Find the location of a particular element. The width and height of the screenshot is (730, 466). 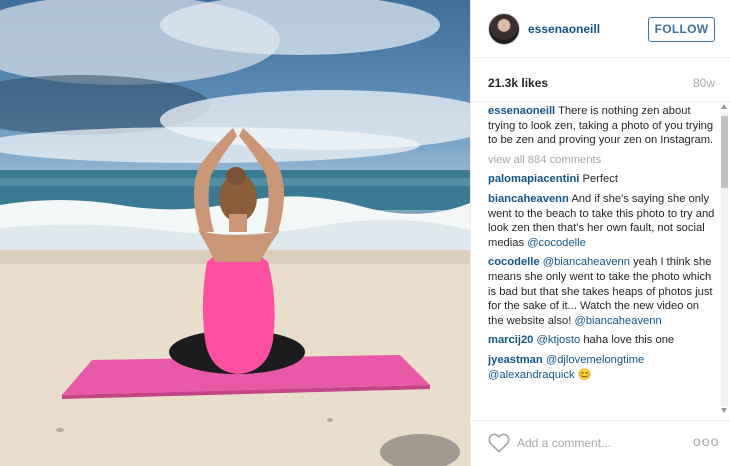

comment-item: palomapiacentini Perfect is located at coordinates (602, 179).